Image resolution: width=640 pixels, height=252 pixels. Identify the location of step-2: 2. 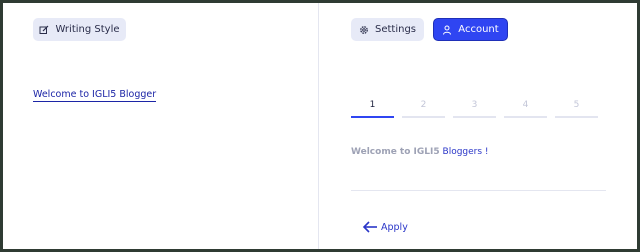
(423, 109).